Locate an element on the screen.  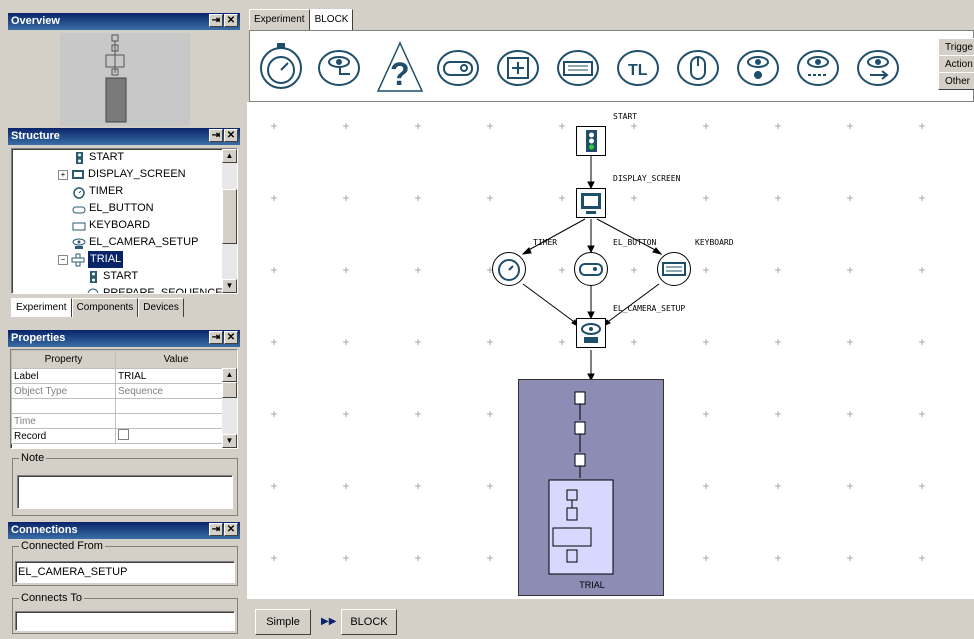
value-header: Value is located at coordinates (176, 359).